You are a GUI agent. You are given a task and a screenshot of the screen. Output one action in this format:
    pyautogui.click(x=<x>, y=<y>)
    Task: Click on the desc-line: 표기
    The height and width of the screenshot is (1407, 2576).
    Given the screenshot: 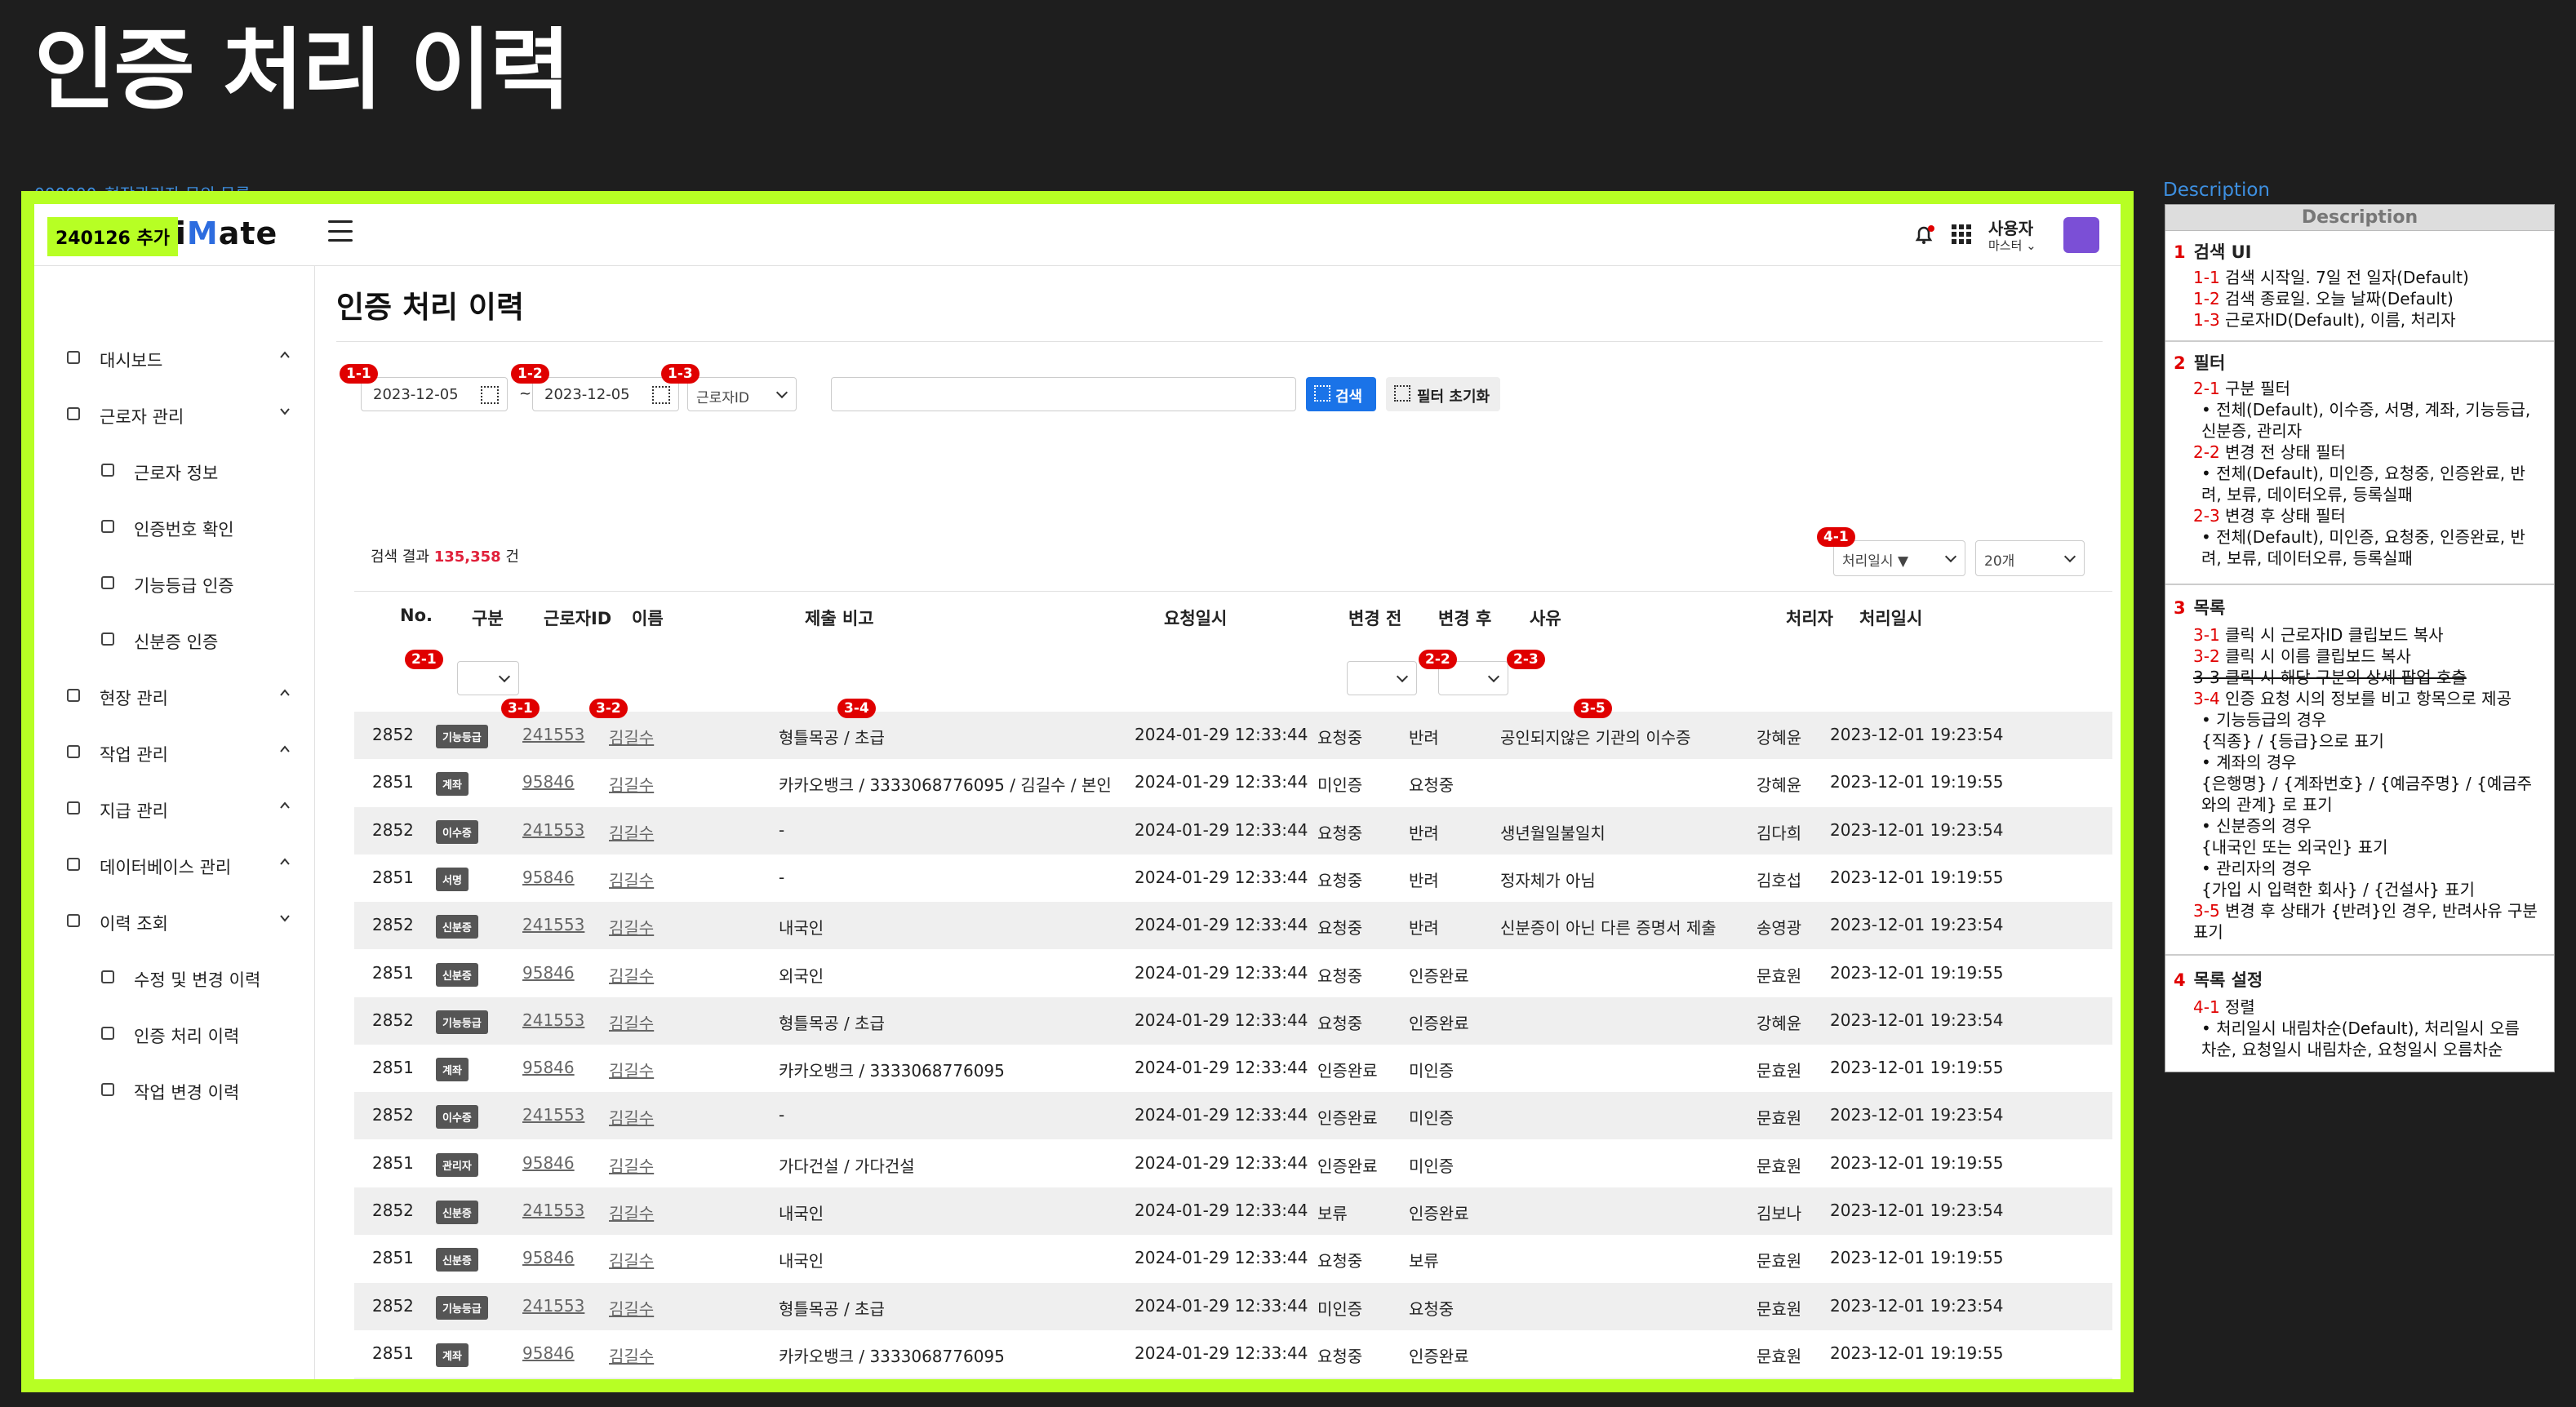 What is the action you would take?
    pyautogui.click(x=2208, y=932)
    